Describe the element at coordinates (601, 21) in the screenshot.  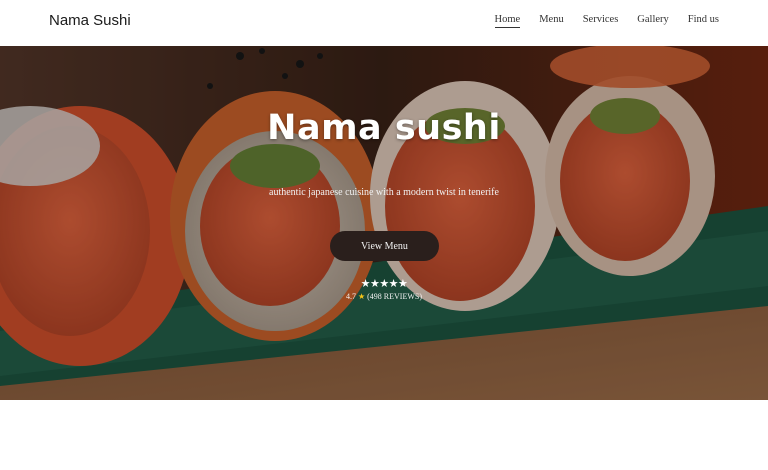
I see `nav-services: Services` at that location.